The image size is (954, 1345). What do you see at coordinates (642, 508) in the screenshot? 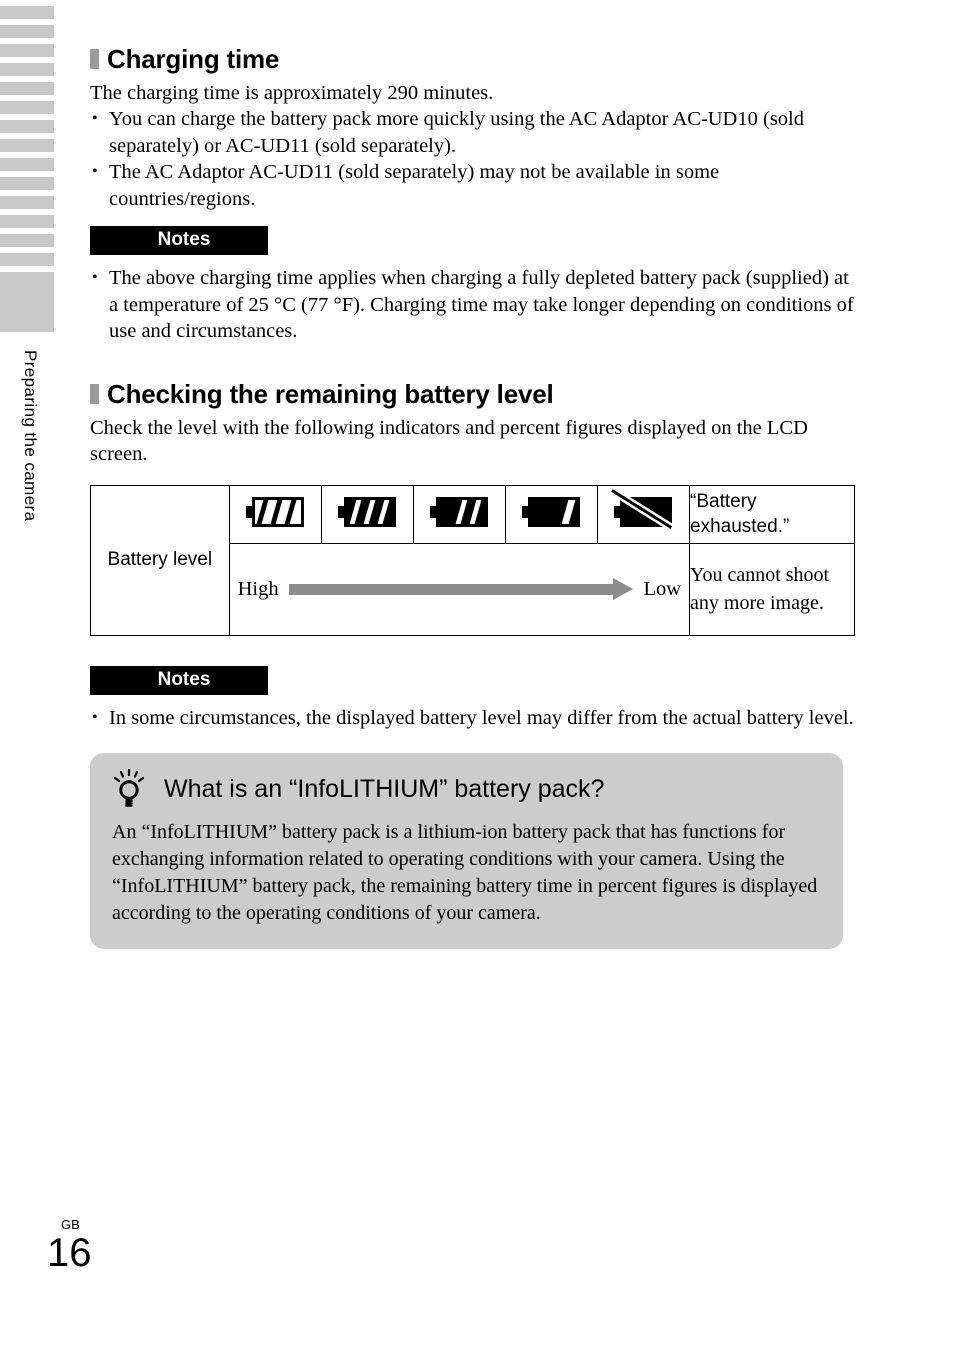
I see `battery-exhausted-icon` at bounding box center [642, 508].